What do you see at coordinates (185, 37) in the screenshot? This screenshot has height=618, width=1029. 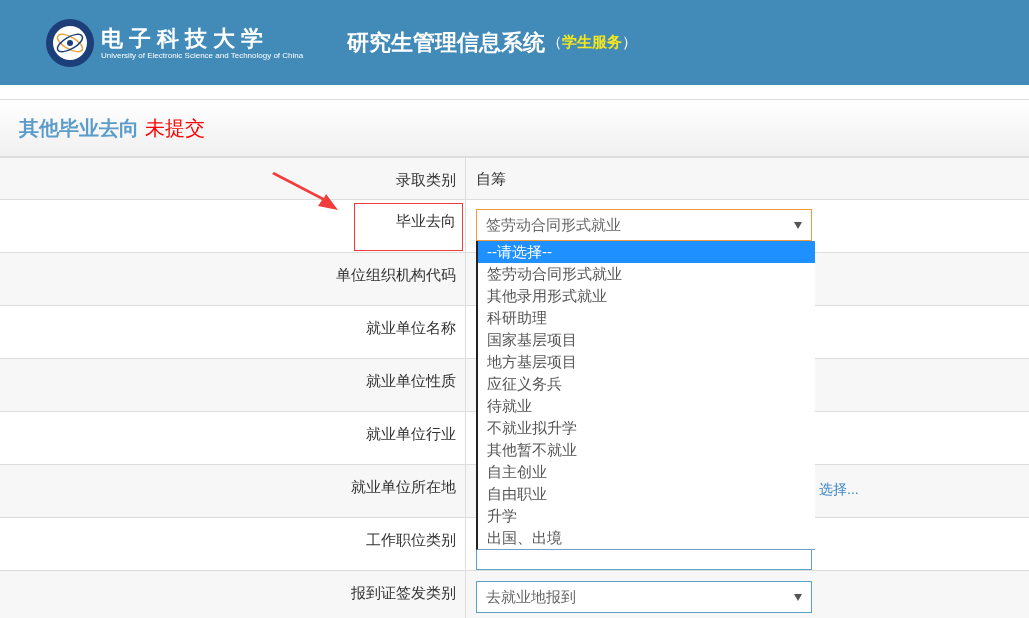 I see `university-name: 电子科技大学` at bounding box center [185, 37].